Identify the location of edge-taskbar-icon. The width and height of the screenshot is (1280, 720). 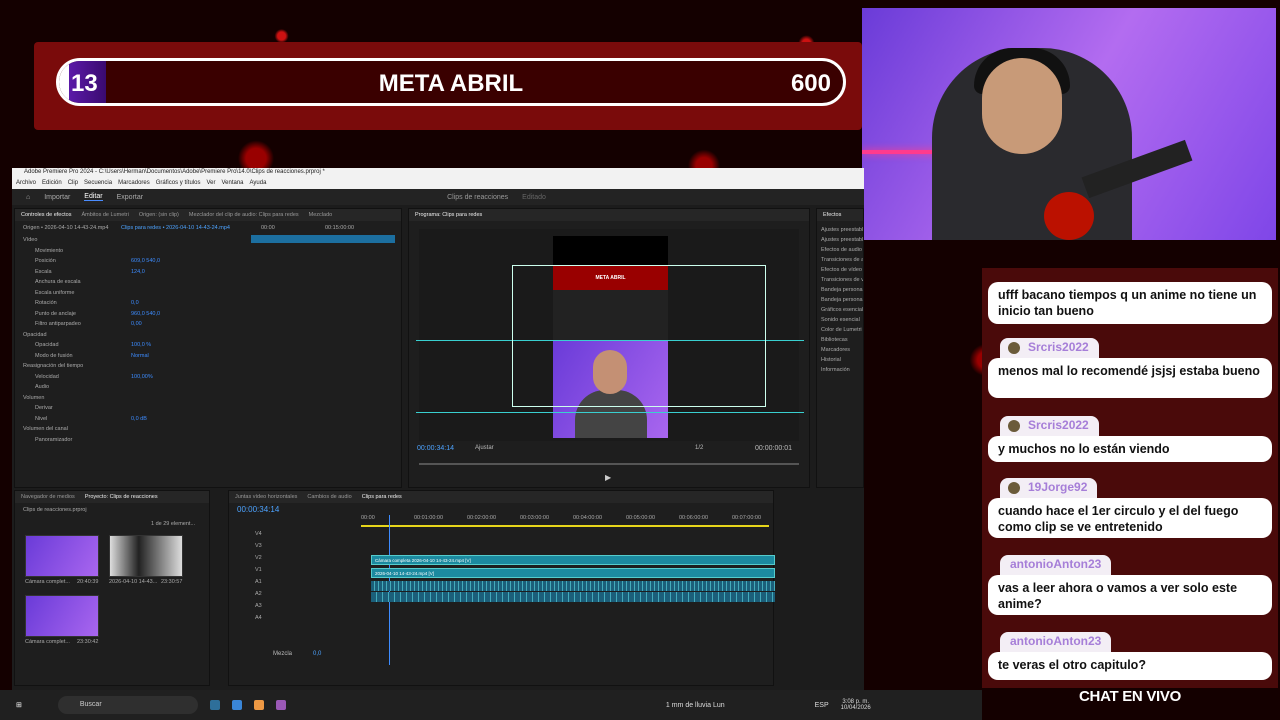
(236, 705).